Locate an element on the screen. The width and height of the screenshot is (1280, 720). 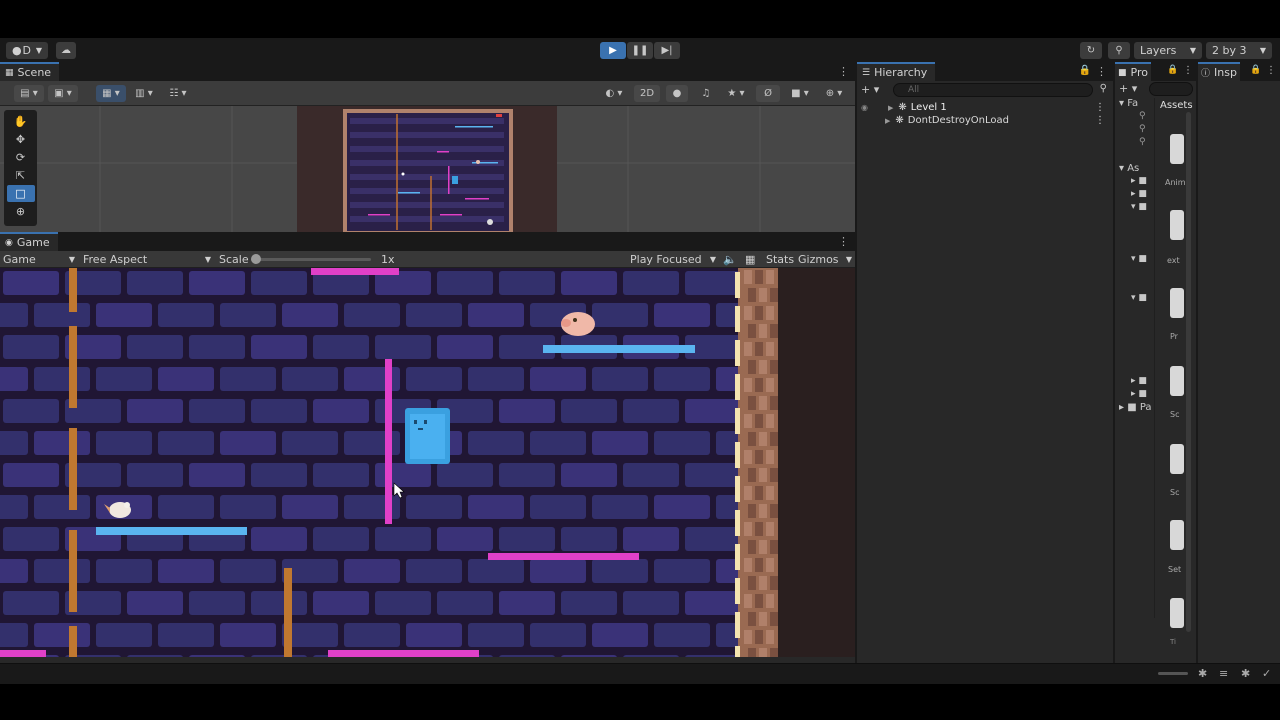
rotate-tool-button: ⟳ is located at coordinates (21, 157).